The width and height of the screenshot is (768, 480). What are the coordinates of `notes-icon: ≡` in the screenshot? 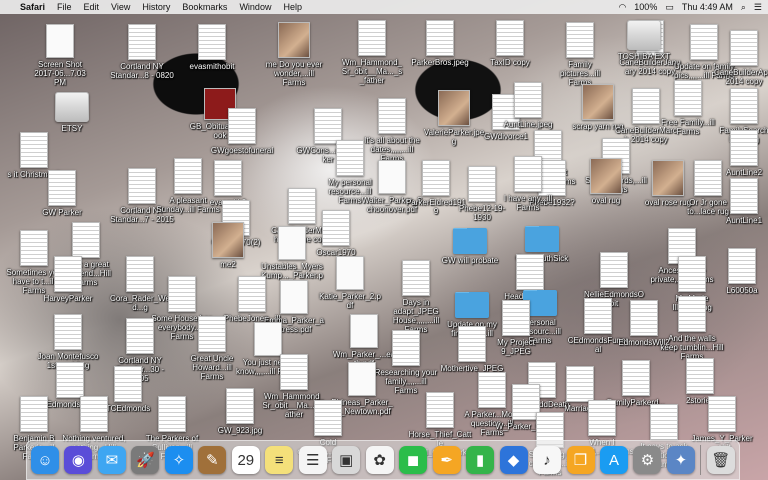 It's located at (279, 460).